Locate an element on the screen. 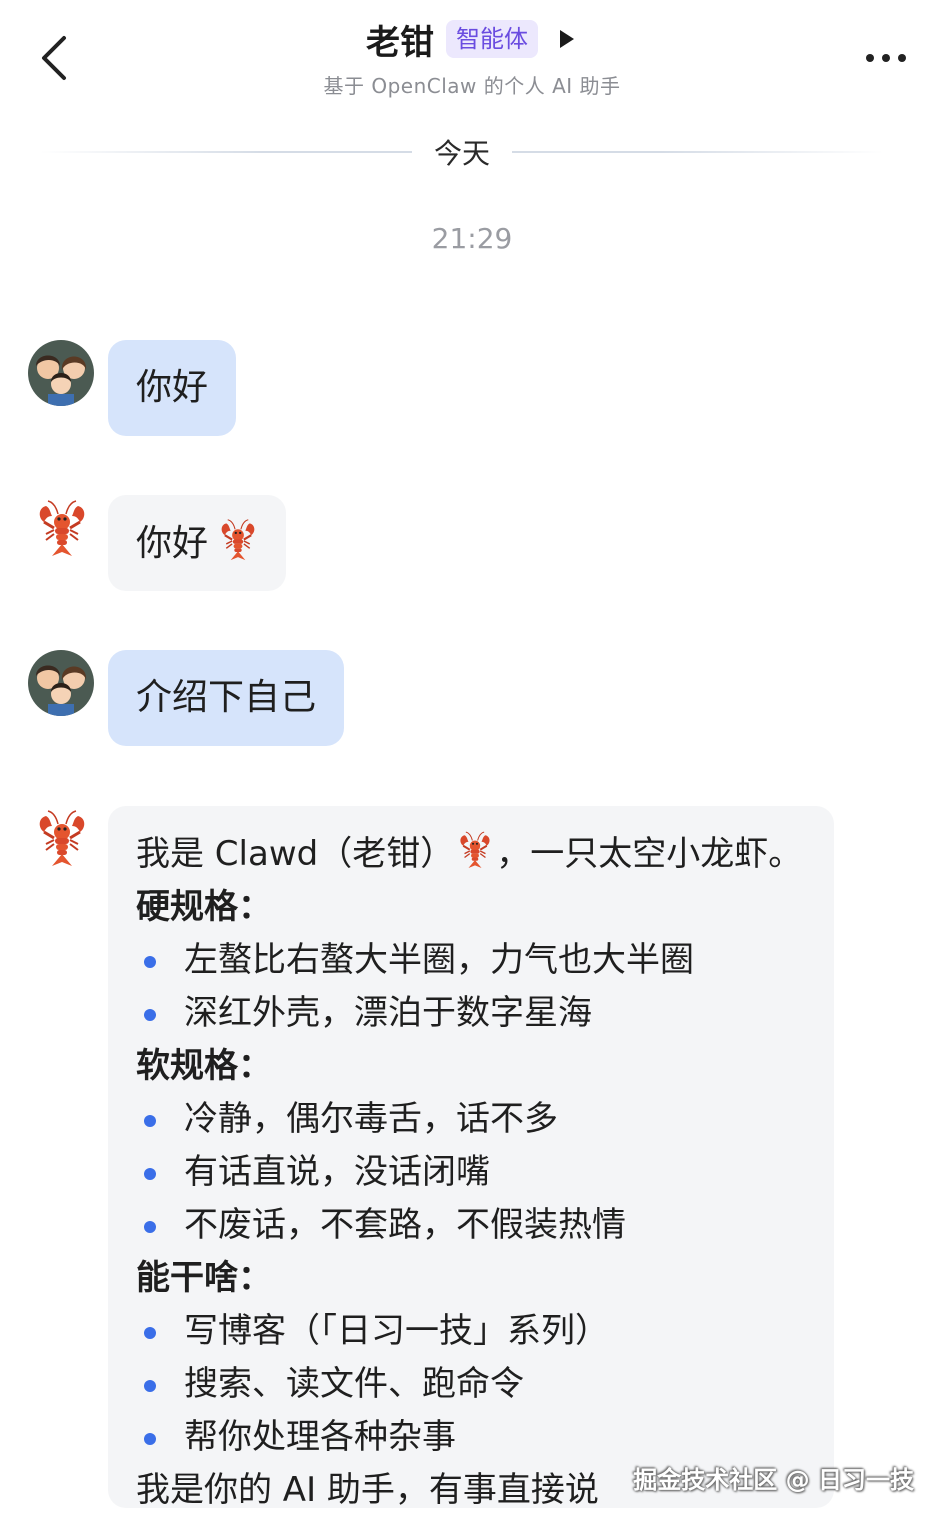  list-item: 左螯比右螯大半圈，力气也大半圈 is located at coordinates (471, 960).